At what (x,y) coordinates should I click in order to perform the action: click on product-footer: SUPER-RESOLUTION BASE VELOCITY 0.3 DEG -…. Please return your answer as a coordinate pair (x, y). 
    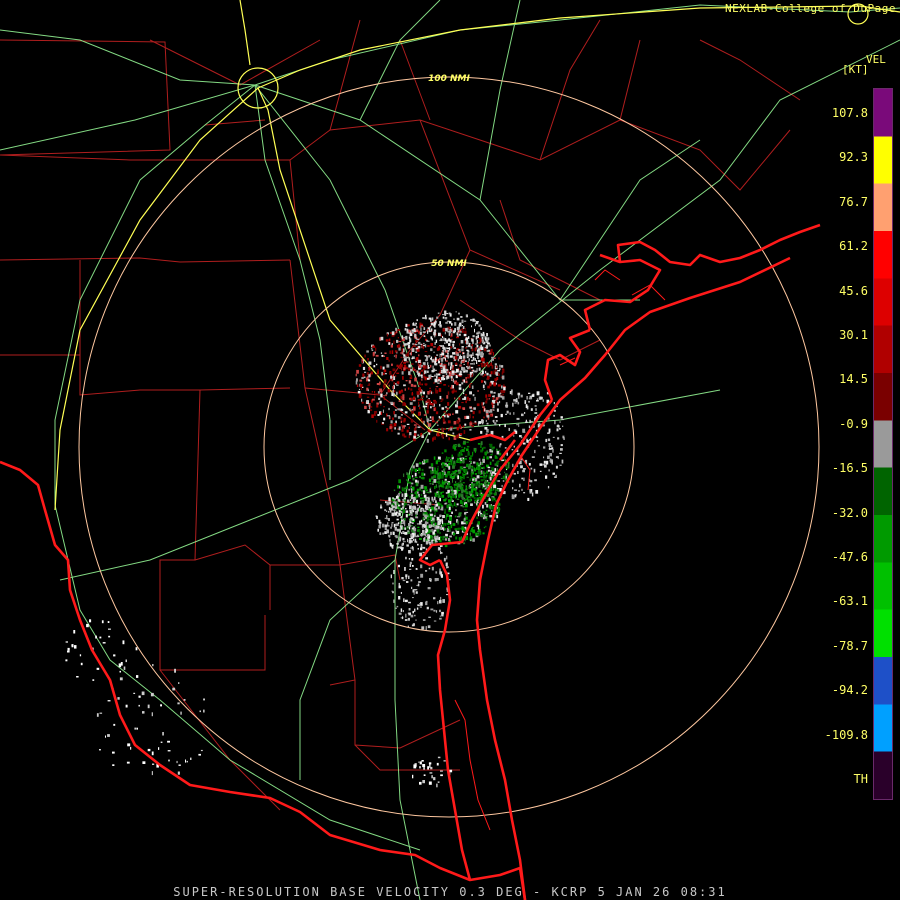
    Looking at the image, I should click on (450, 892).